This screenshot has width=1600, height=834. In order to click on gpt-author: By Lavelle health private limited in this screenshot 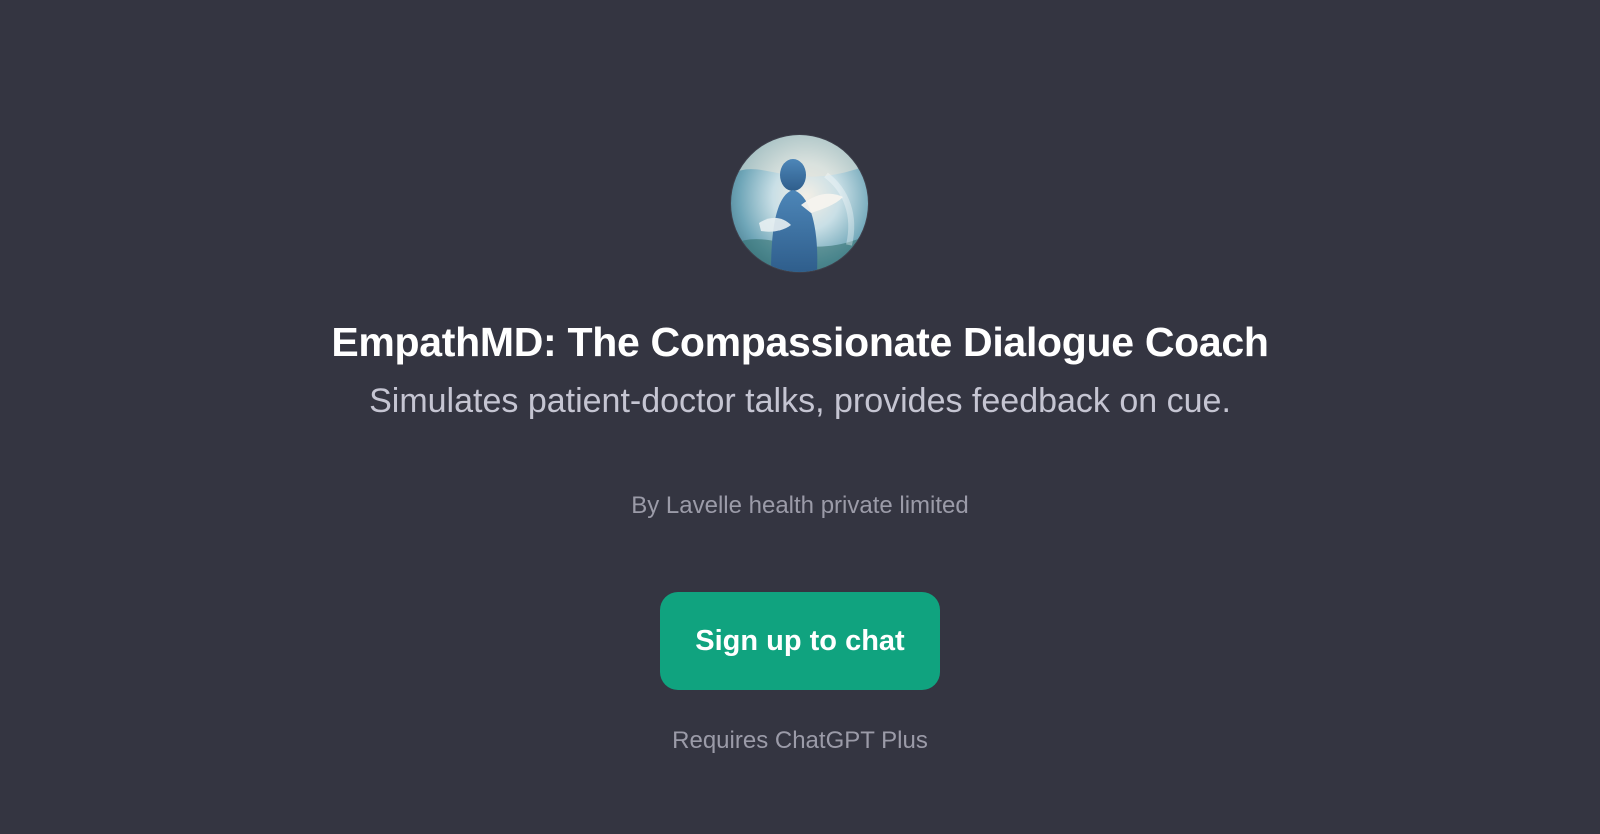, I will do `click(800, 505)`.